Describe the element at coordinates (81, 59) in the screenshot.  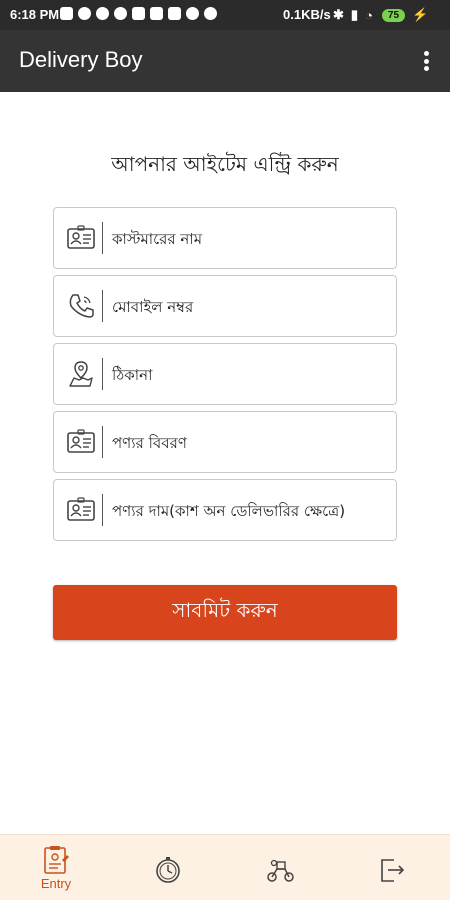
I see `app-title: Delivery Boy` at that location.